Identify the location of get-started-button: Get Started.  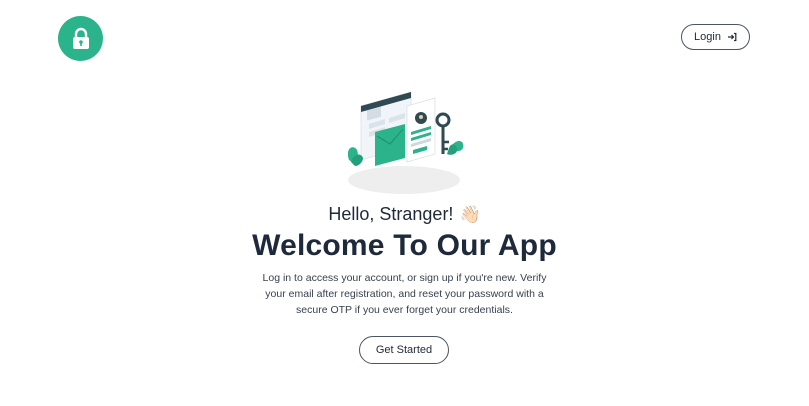
(404, 350).